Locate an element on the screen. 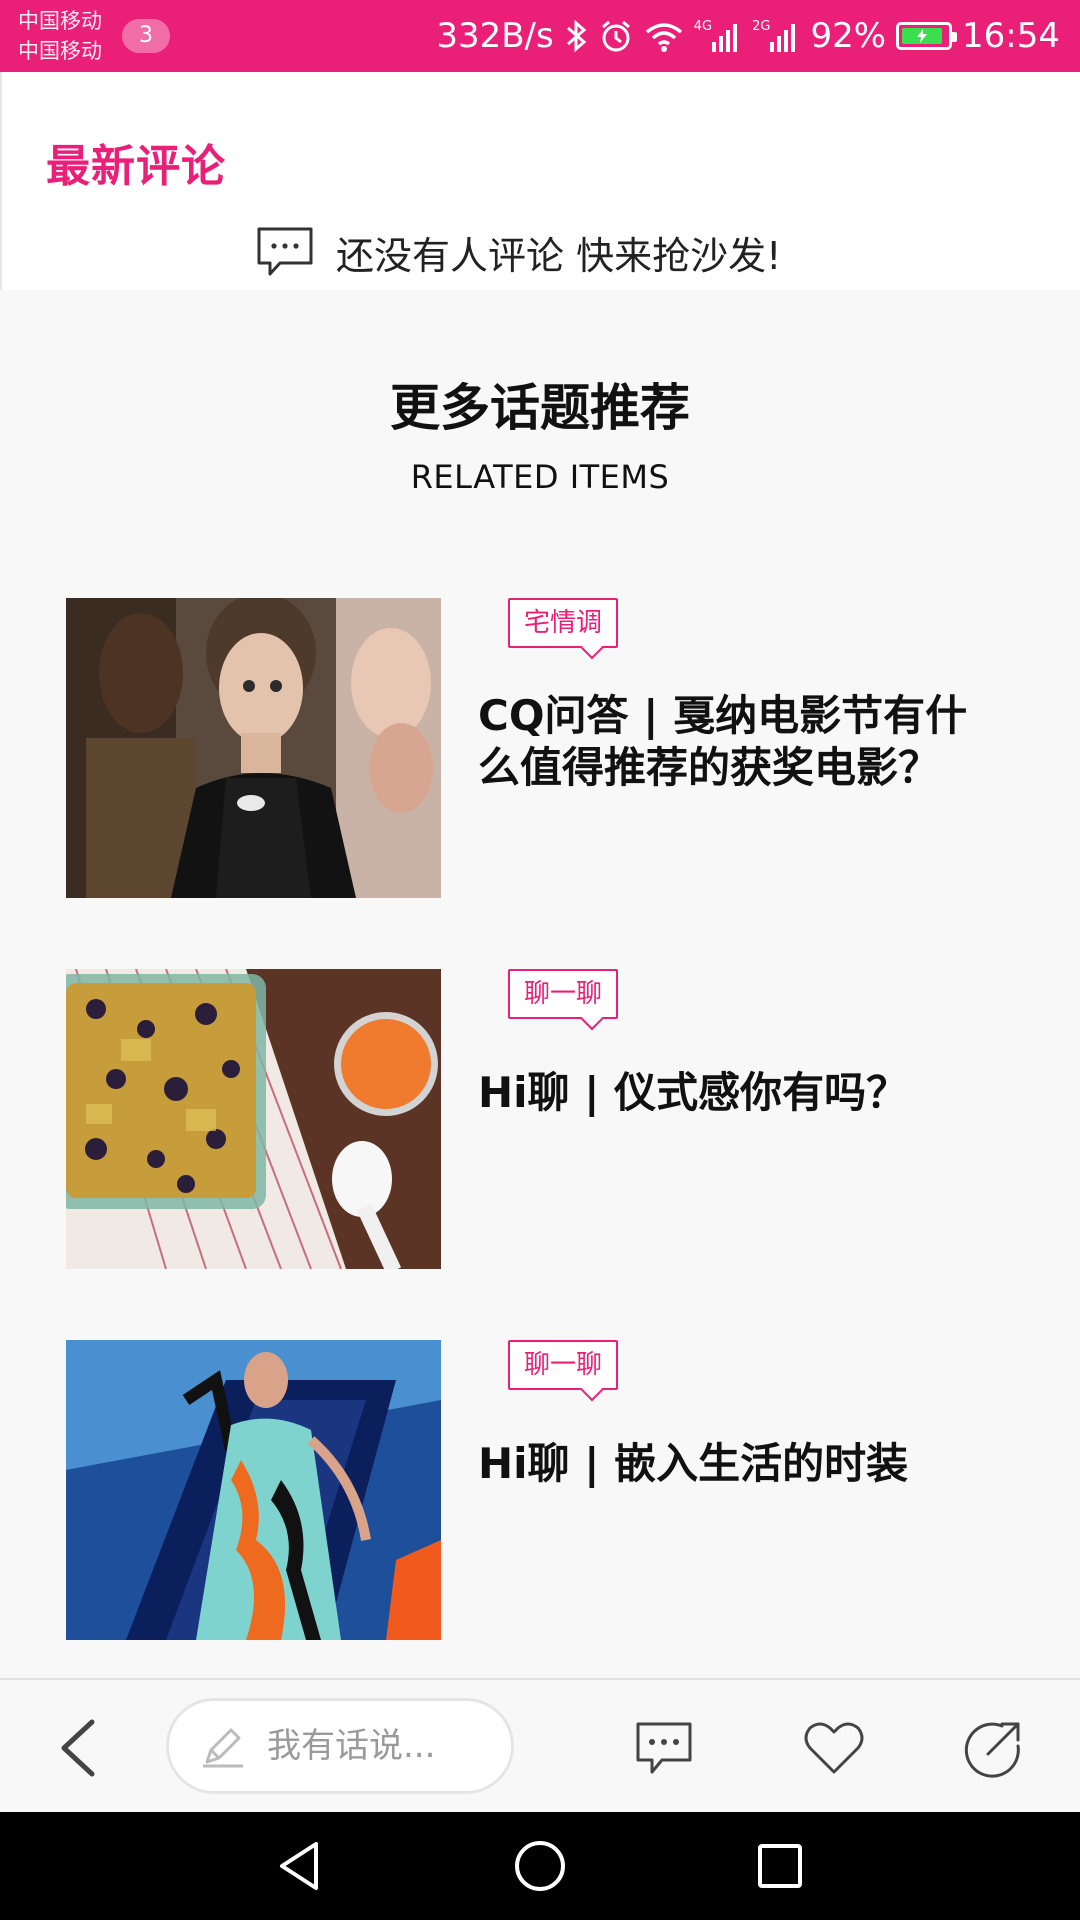 Image resolution: width=1080 pixels, height=1920 pixels. net-4g-label: 4G is located at coordinates (703, 26).